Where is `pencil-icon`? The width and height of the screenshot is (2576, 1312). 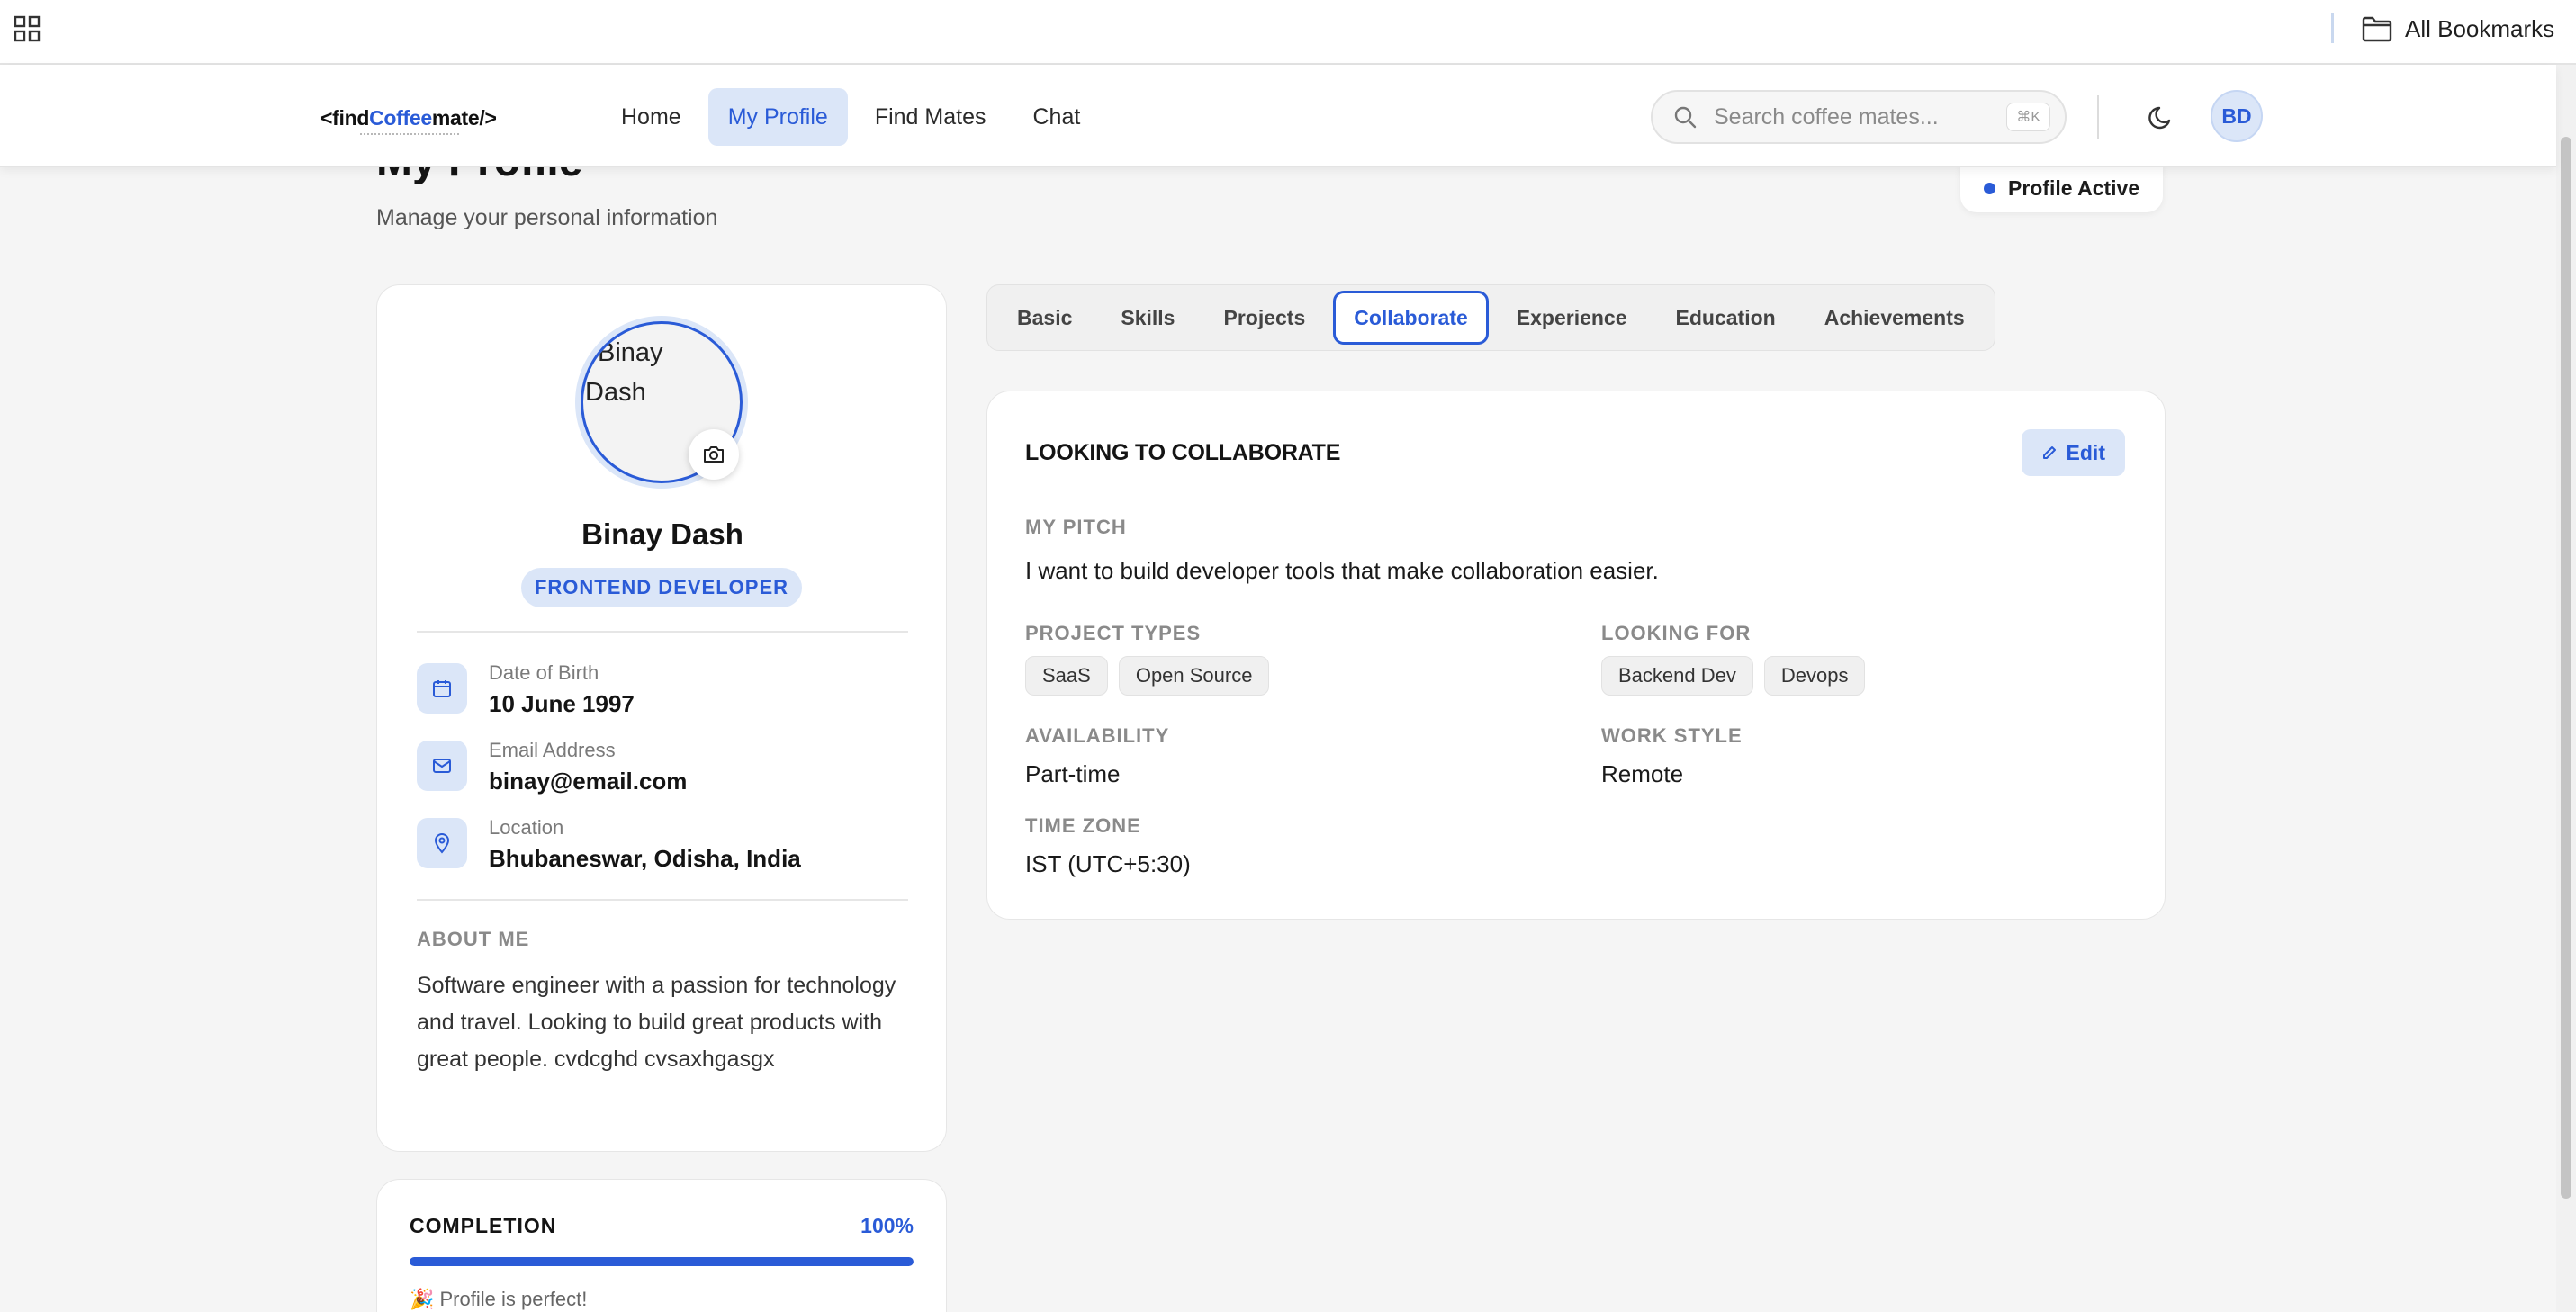 pencil-icon is located at coordinates (2049, 453).